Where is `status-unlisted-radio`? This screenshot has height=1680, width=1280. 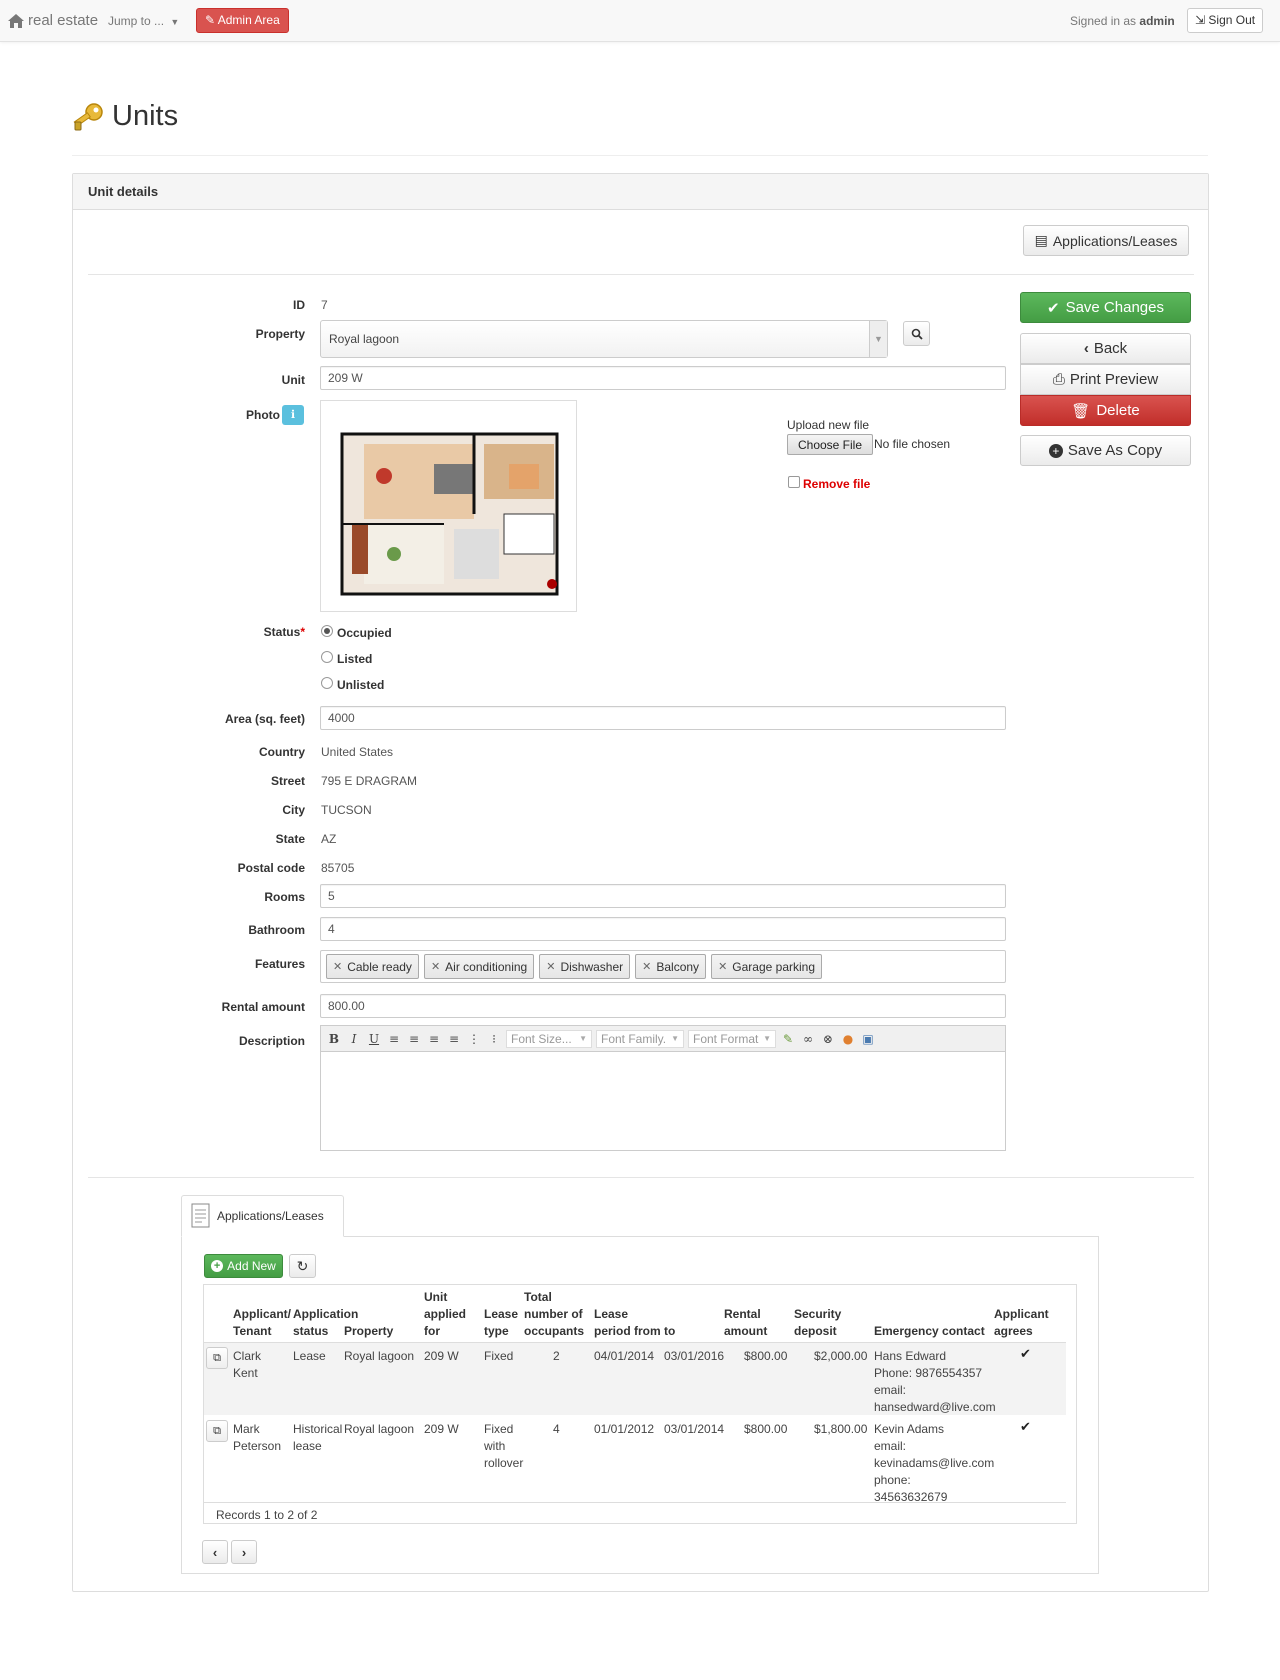 status-unlisted-radio is located at coordinates (327, 683).